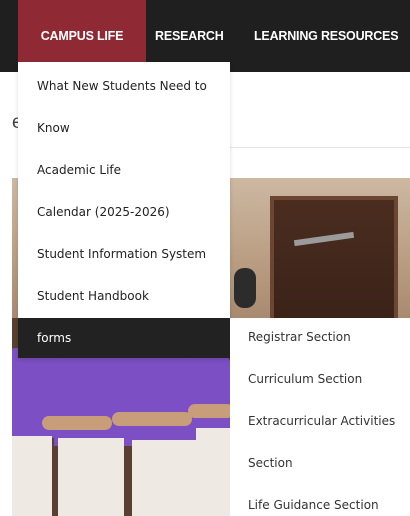  Describe the element at coordinates (245, 288) in the screenshot. I see `photo-face` at that location.